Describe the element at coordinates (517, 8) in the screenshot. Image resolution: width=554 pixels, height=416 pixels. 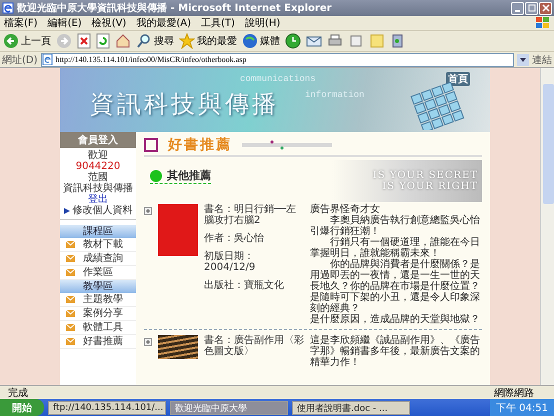
I see `minimize-button` at that location.